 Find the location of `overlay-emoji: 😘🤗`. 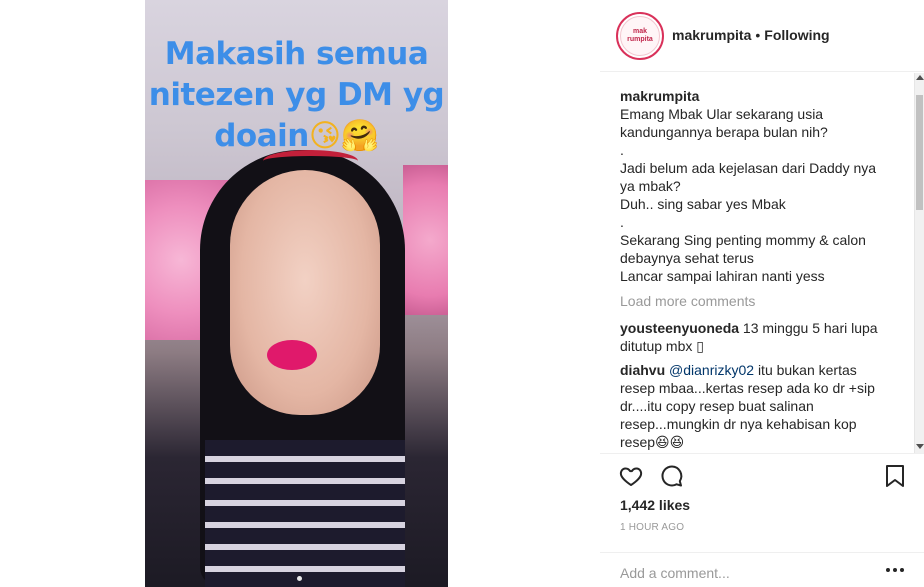

overlay-emoji: 😘🤗 is located at coordinates (343, 136).